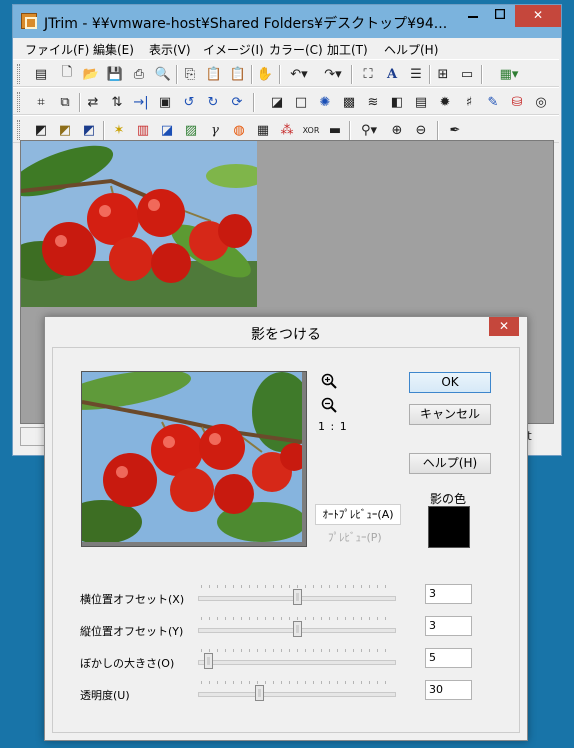 The height and width of the screenshot is (748, 574). What do you see at coordinates (191, 130) in the screenshot?
I see `image-icon: ▨` at bounding box center [191, 130].